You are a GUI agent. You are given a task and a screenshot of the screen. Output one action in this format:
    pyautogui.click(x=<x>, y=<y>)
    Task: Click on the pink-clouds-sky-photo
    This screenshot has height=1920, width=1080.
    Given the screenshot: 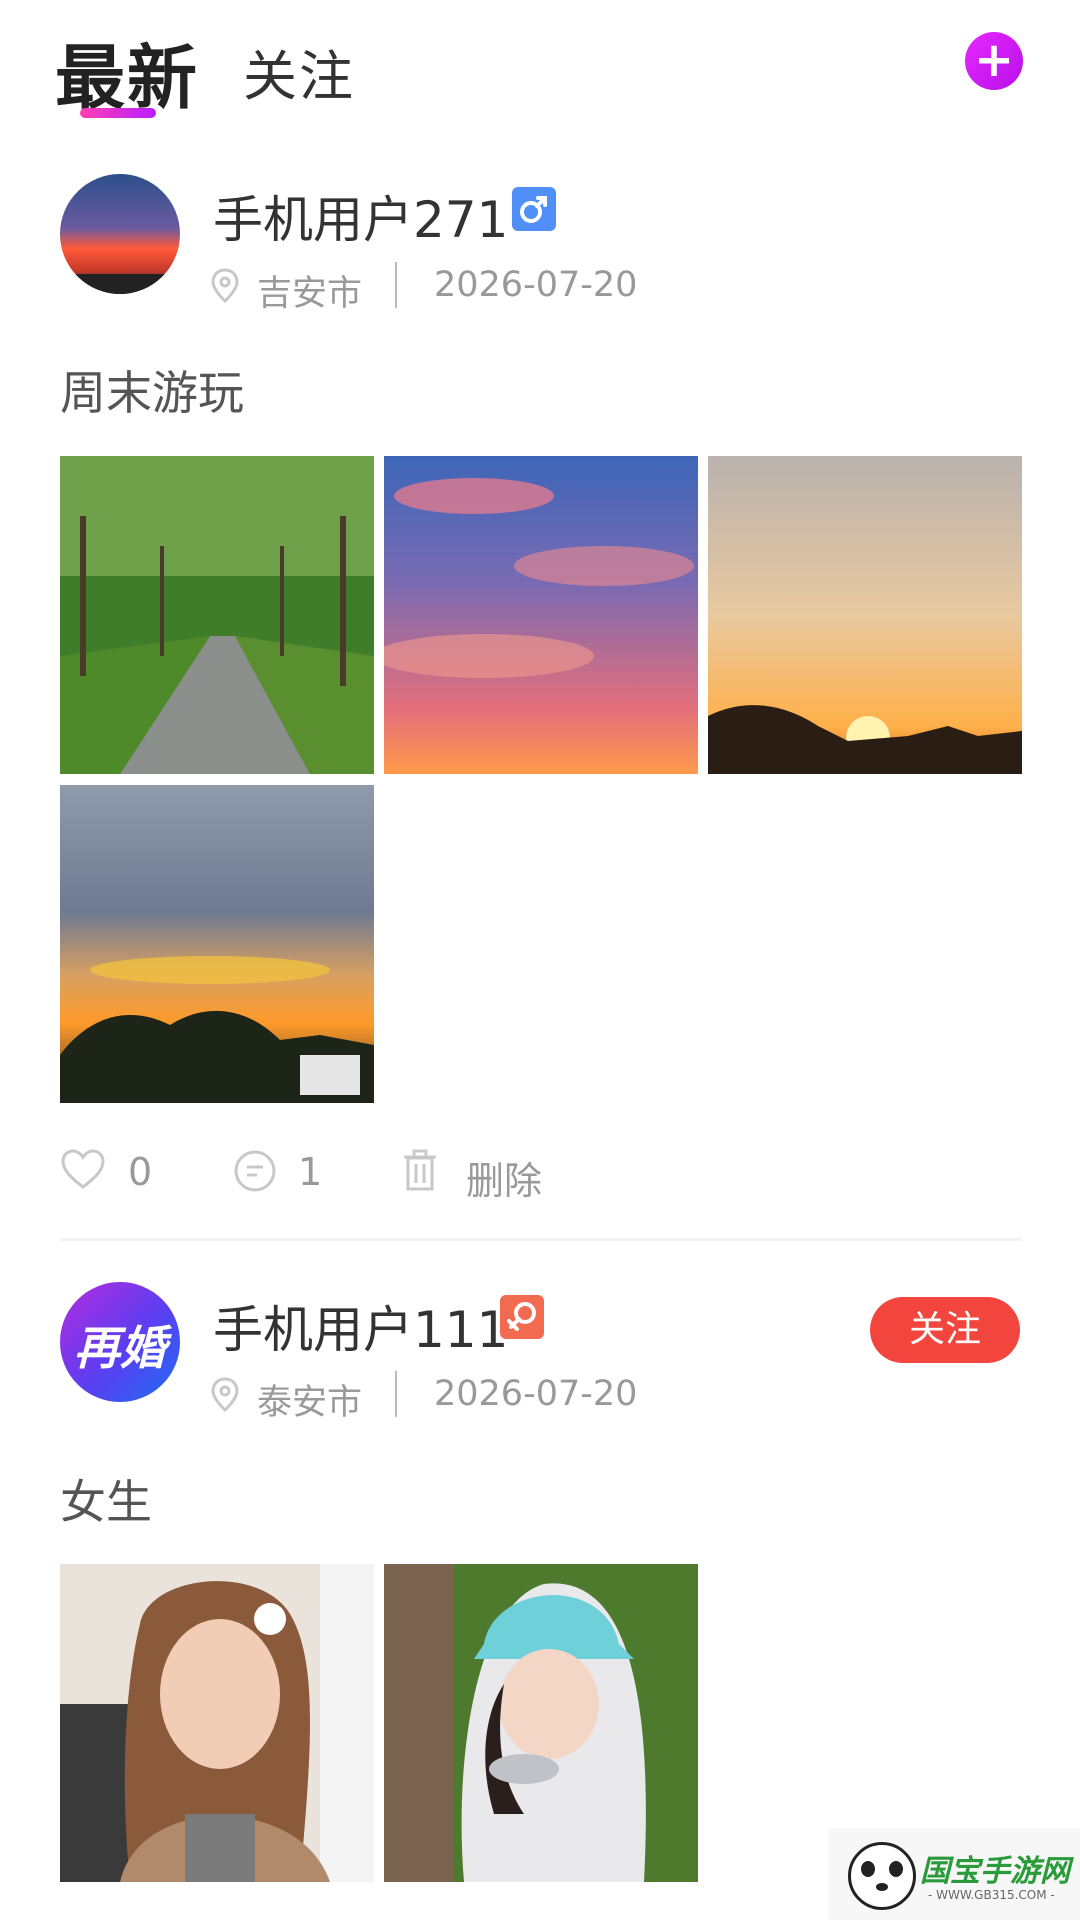 What is the action you would take?
    pyautogui.click(x=541, y=615)
    